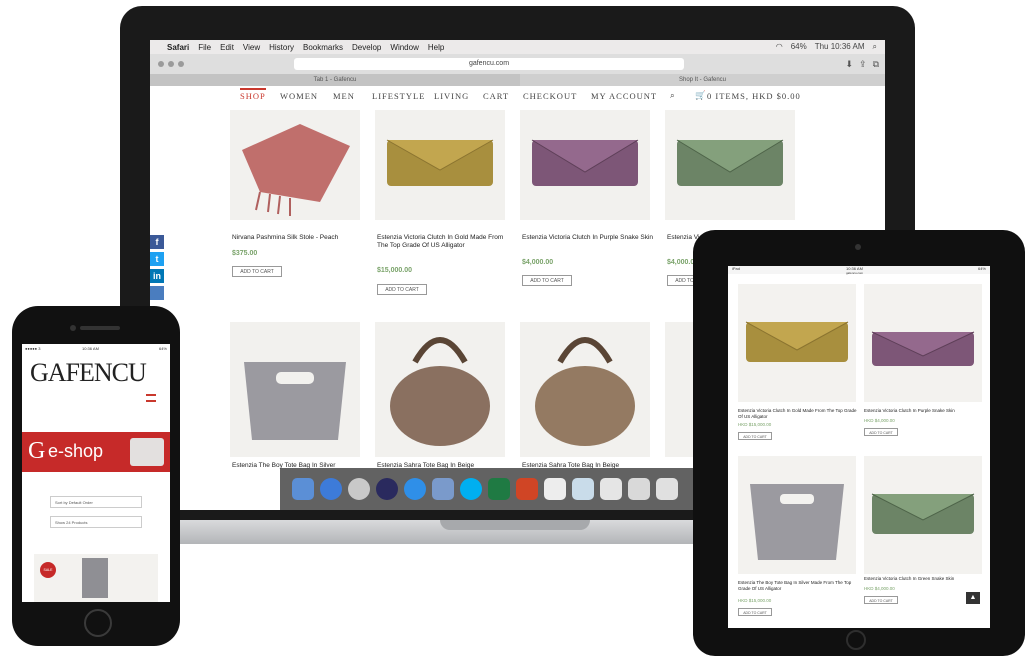 This screenshot has width=1031, height=656. I want to click on ipad-product-image-gold-clutch, so click(797, 343).